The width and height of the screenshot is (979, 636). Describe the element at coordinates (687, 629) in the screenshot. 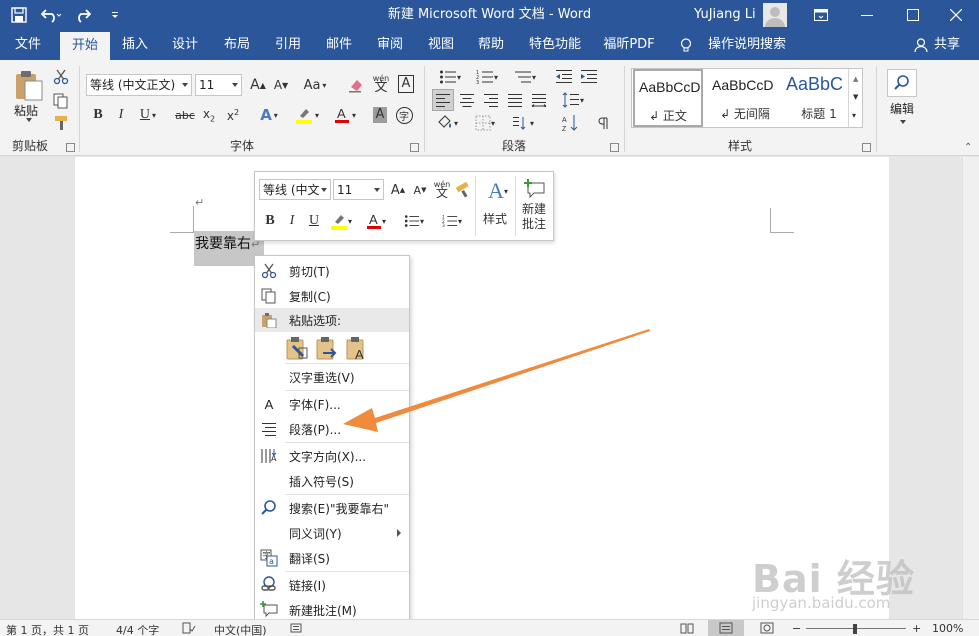

I see `read-mode-icon` at that location.